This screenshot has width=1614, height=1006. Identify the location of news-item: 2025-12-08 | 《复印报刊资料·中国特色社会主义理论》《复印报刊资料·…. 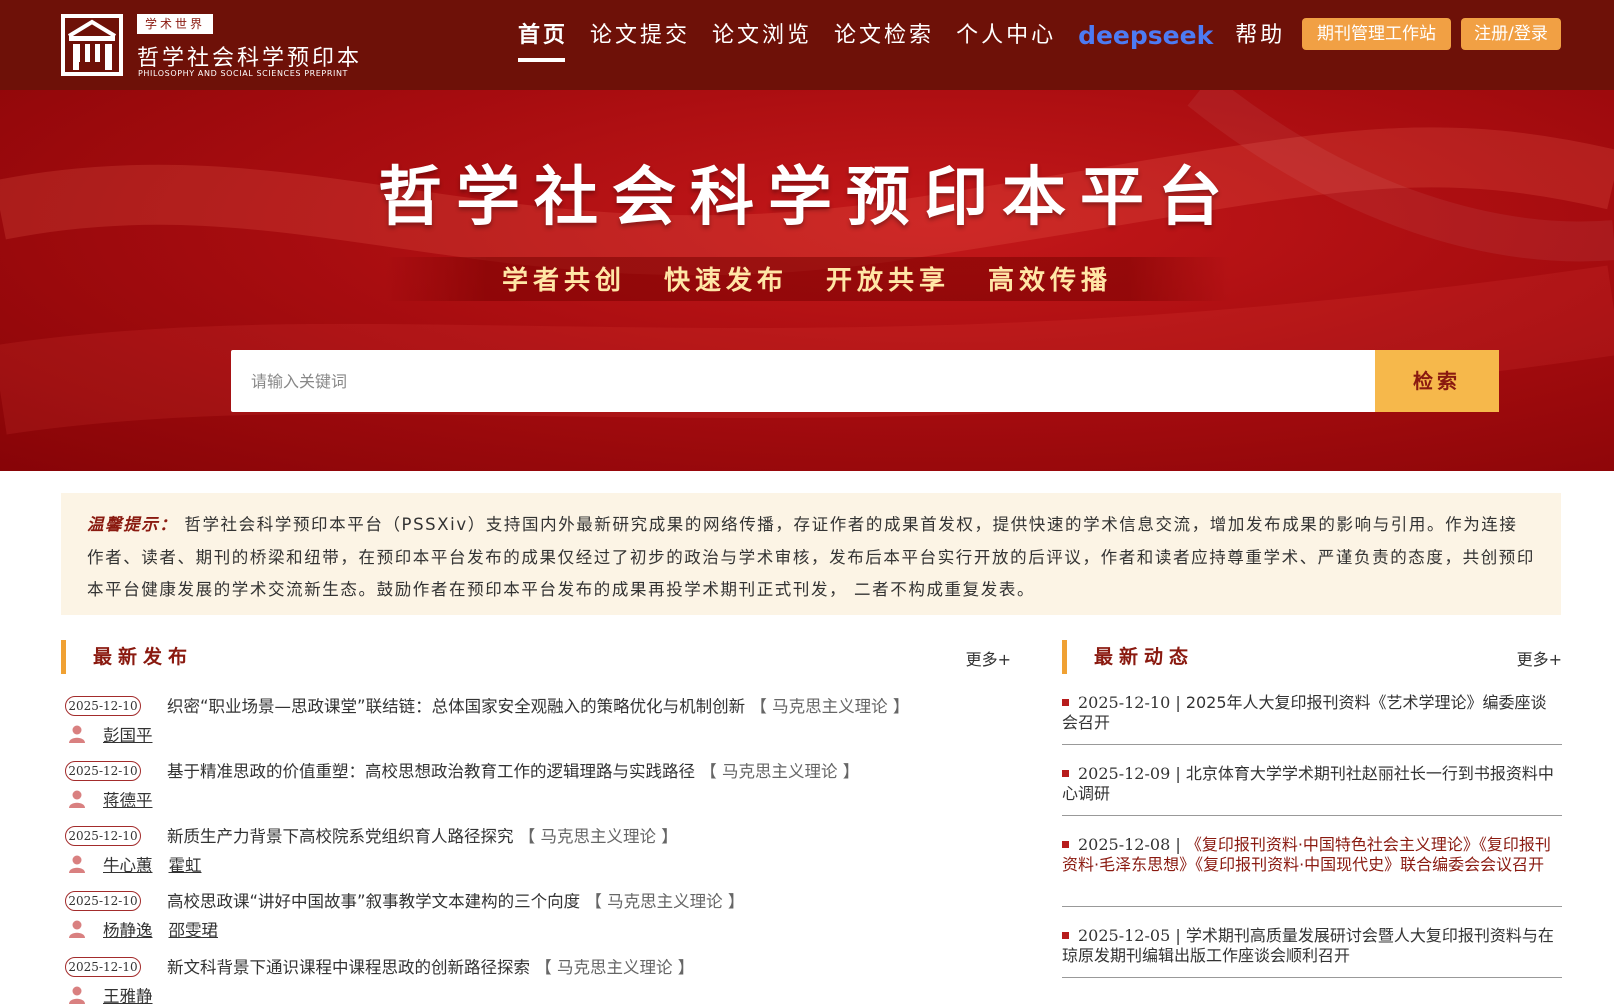
(1312, 871).